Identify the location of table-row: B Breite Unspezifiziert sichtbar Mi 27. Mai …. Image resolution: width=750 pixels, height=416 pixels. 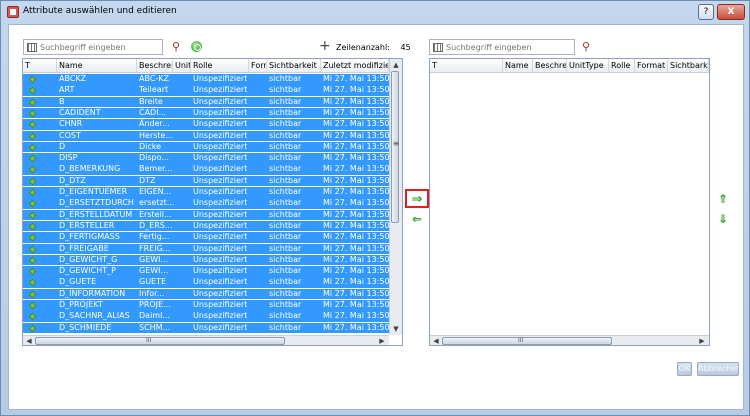
(206, 102).